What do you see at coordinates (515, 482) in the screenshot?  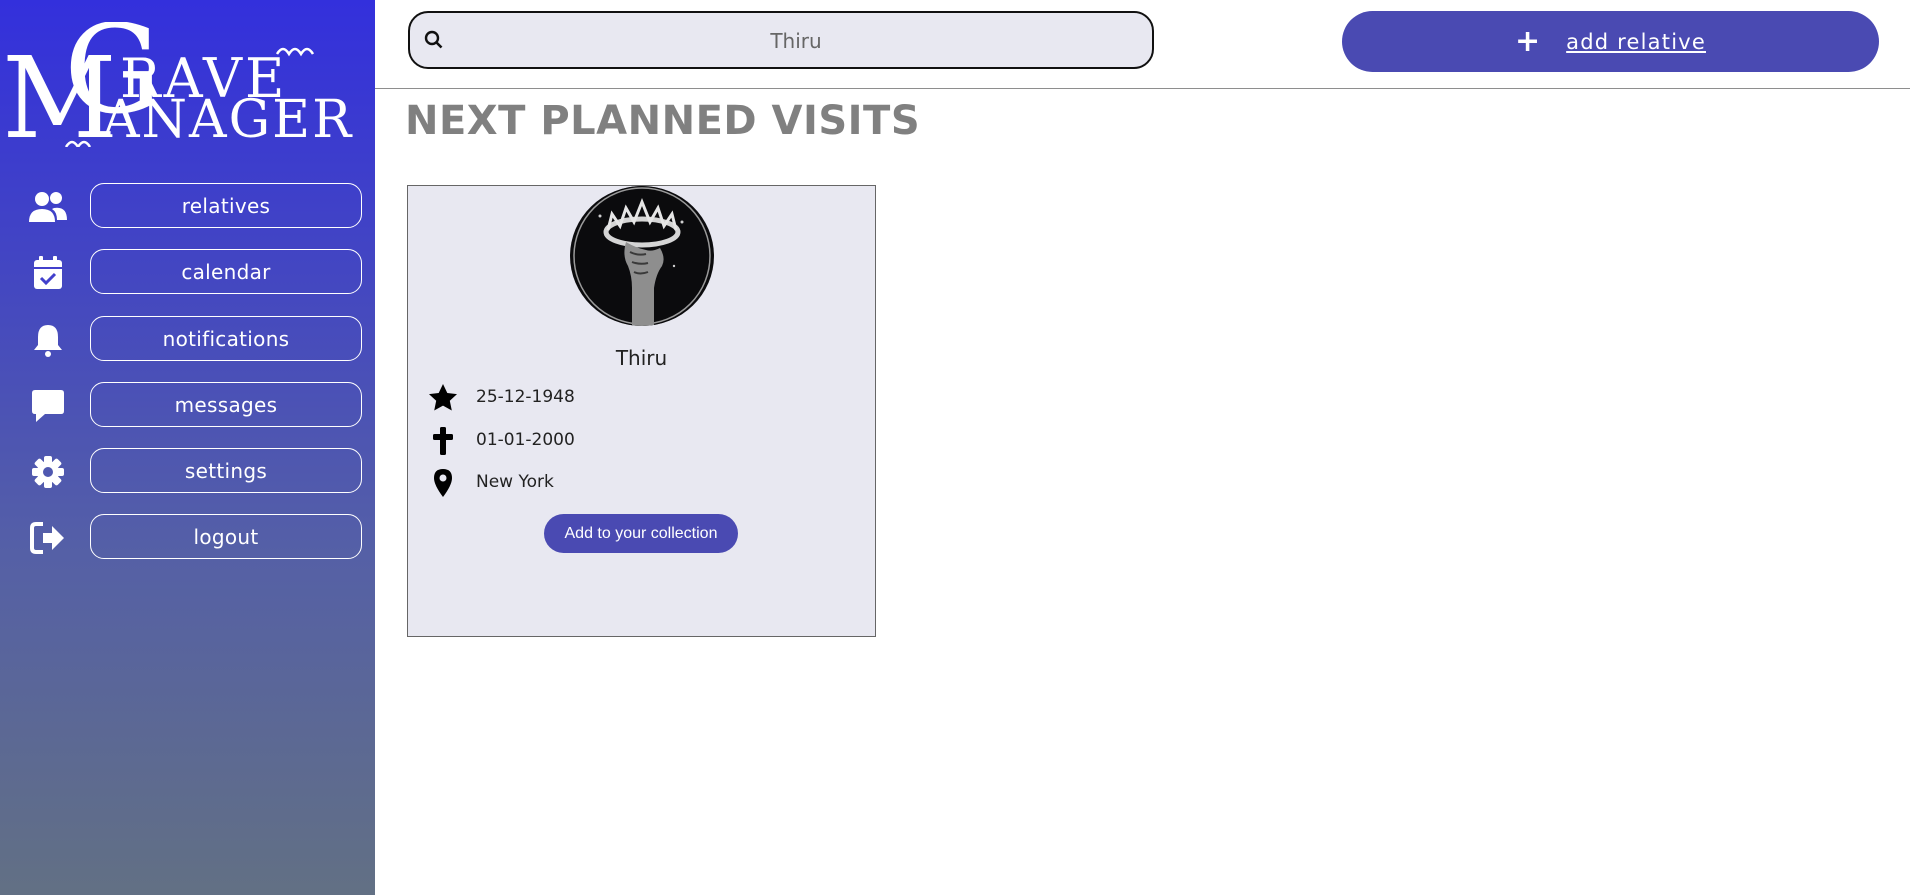 I see `location: New York` at bounding box center [515, 482].